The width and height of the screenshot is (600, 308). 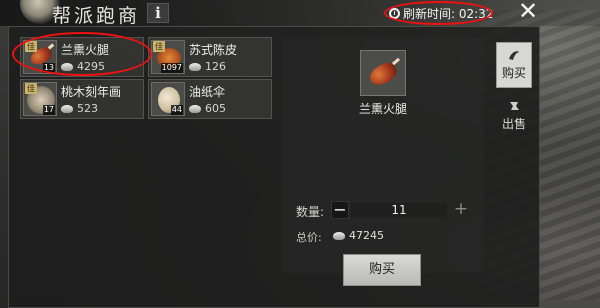 I want to click on ham-bone-shape, so click(x=396, y=61).